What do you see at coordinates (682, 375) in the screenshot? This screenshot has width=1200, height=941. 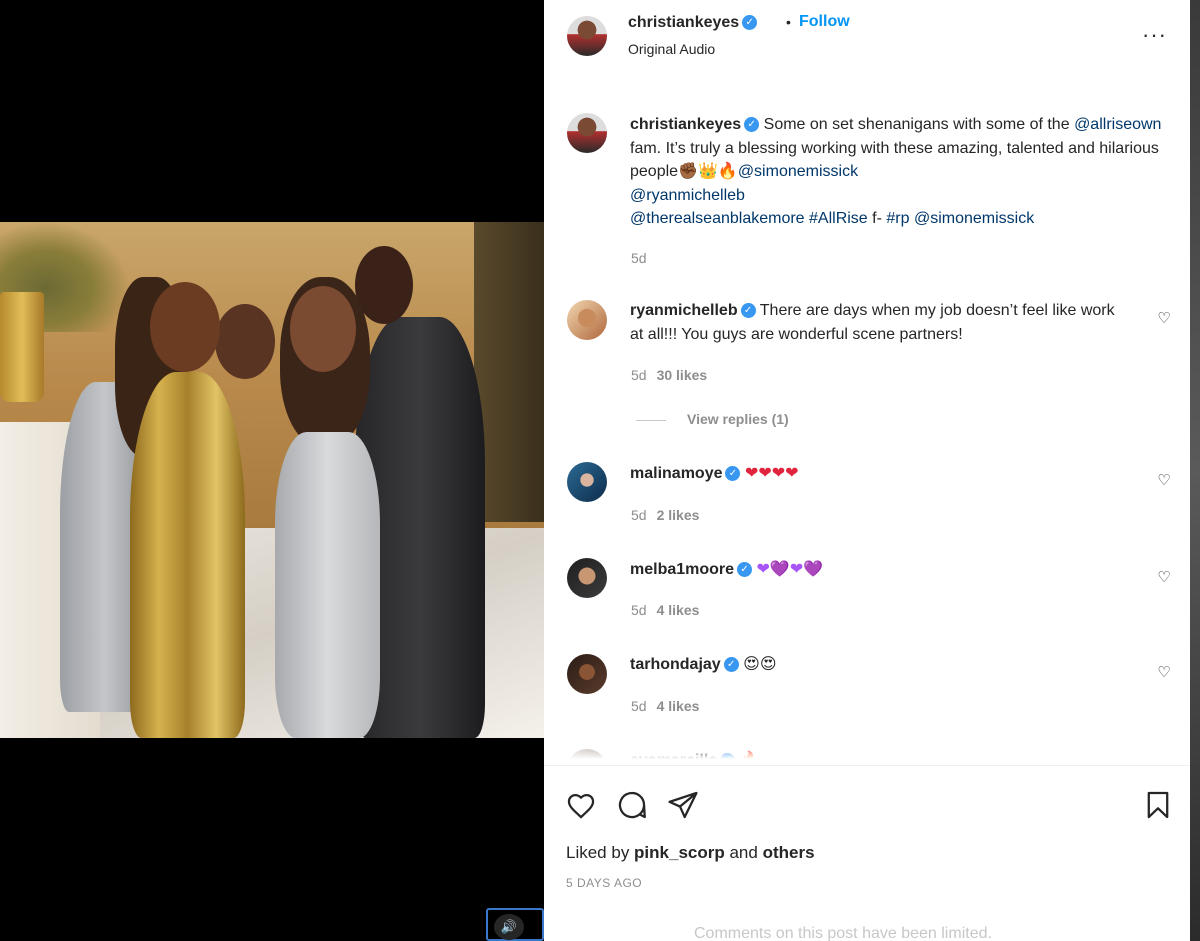 I see `comment-likes: 30 likes` at bounding box center [682, 375].